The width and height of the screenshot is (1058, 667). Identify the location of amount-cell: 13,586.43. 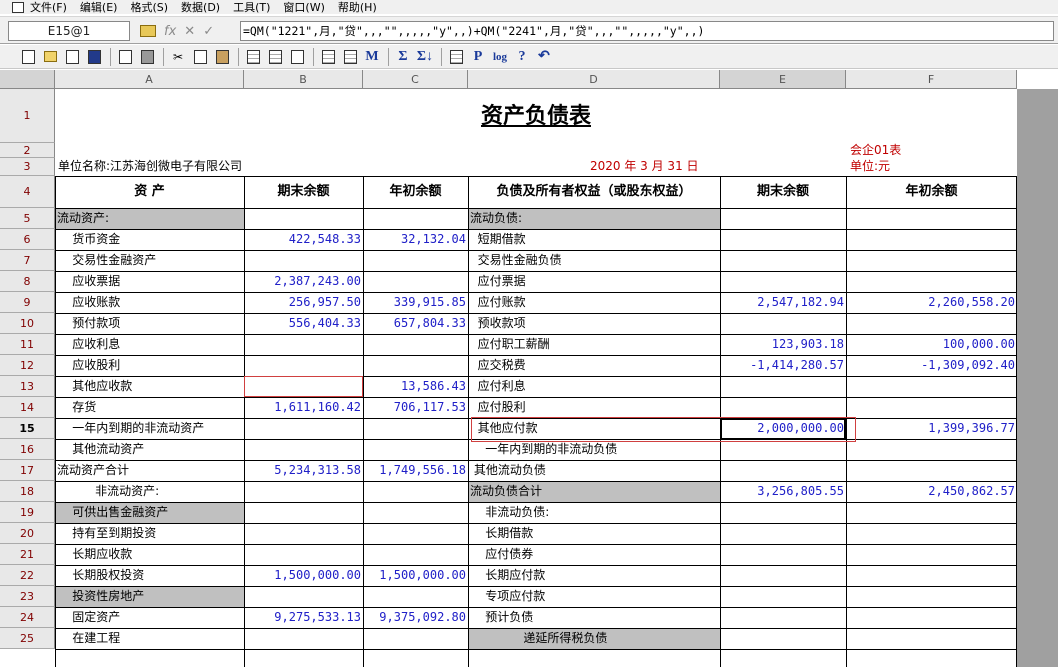
(415, 386).